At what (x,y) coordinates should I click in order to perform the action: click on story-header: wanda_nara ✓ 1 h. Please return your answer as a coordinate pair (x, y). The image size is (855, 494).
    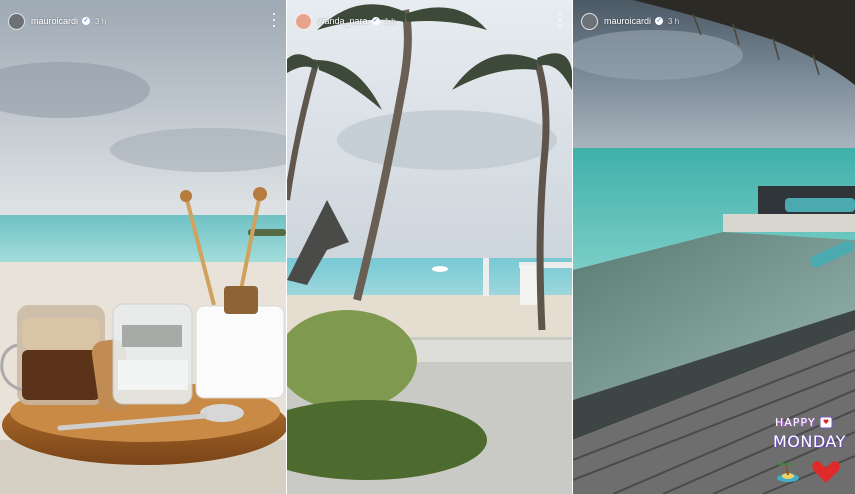
    Looking at the image, I should click on (429, 21).